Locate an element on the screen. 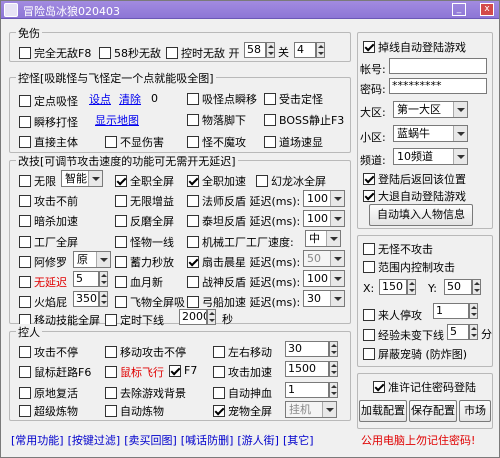 The height and width of the screenshot is (458, 500). link-trade-map: [卖买回图] is located at coordinates (150, 440).